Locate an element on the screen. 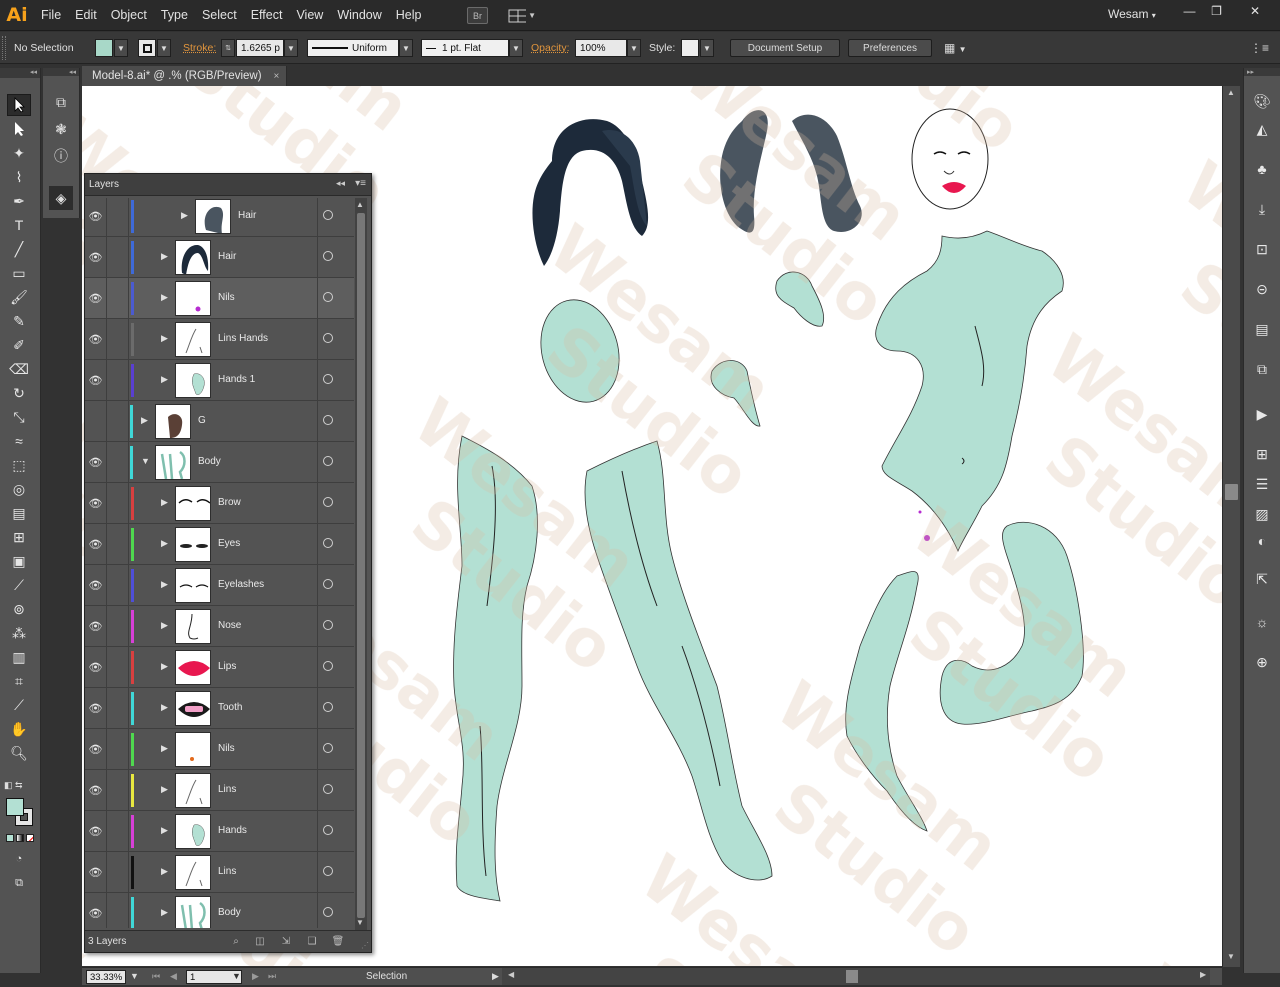  blend-tool-icon: ⊚ is located at coordinates (19, 609).